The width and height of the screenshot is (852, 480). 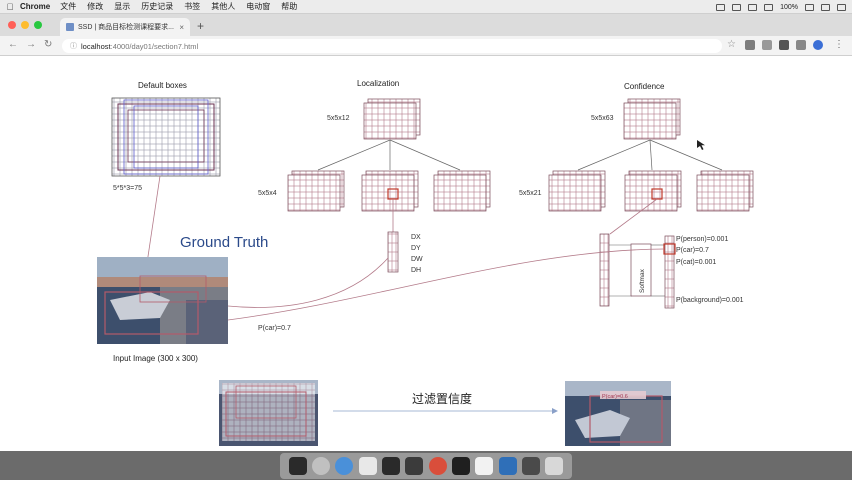 I want to click on typora-icon, so click(x=484, y=466).